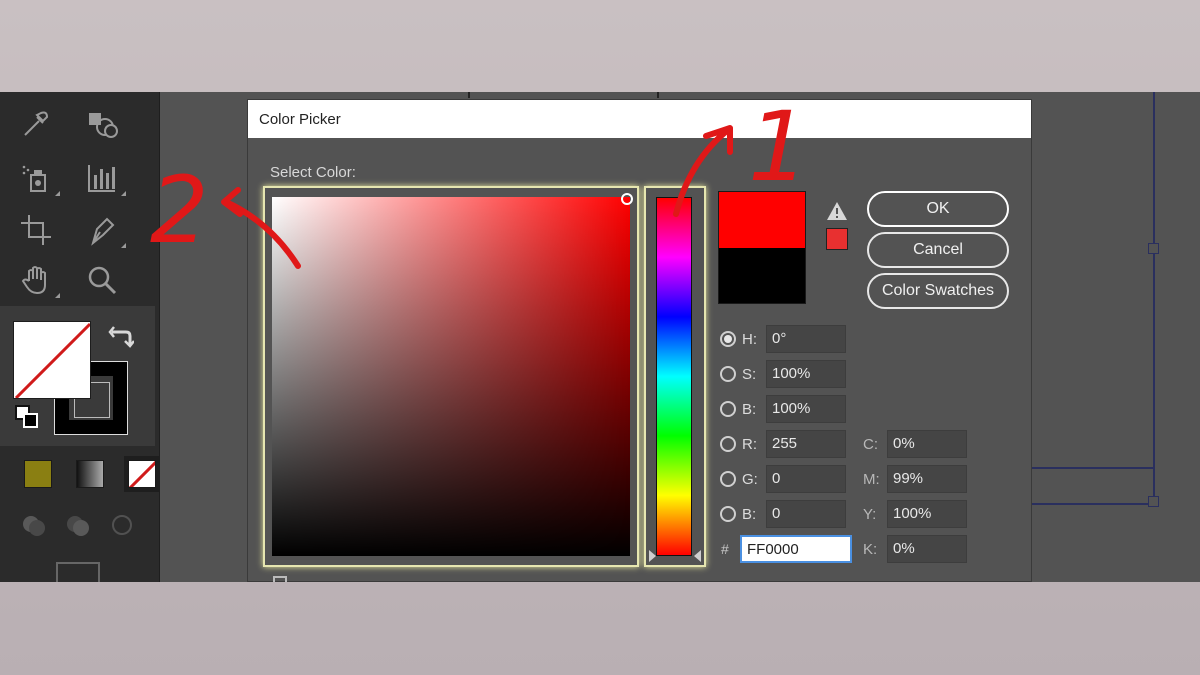  Describe the element at coordinates (627, 199) in the screenshot. I see `color-field-marker` at that location.